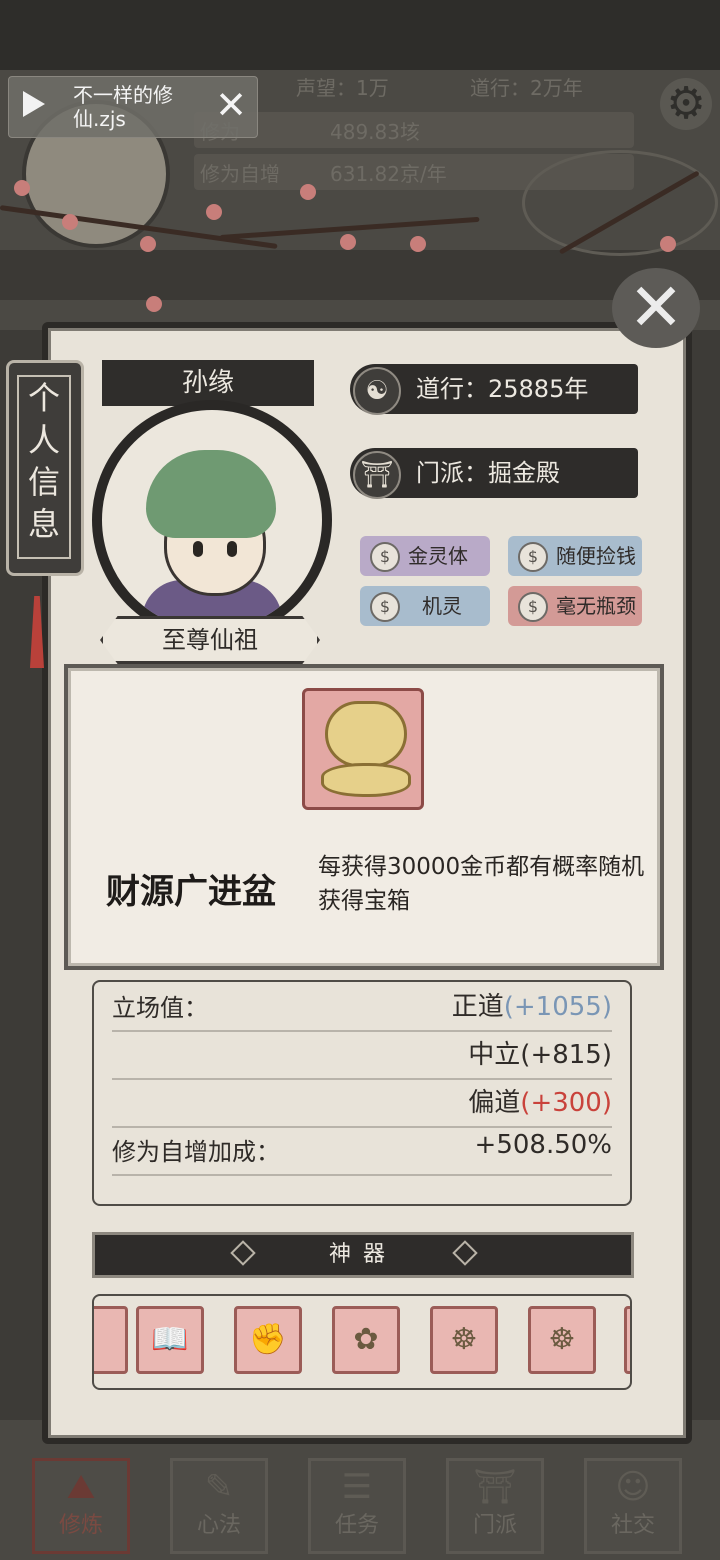 The image size is (720, 1560). I want to click on stance-neutral: 中立(+815), so click(540, 1055).